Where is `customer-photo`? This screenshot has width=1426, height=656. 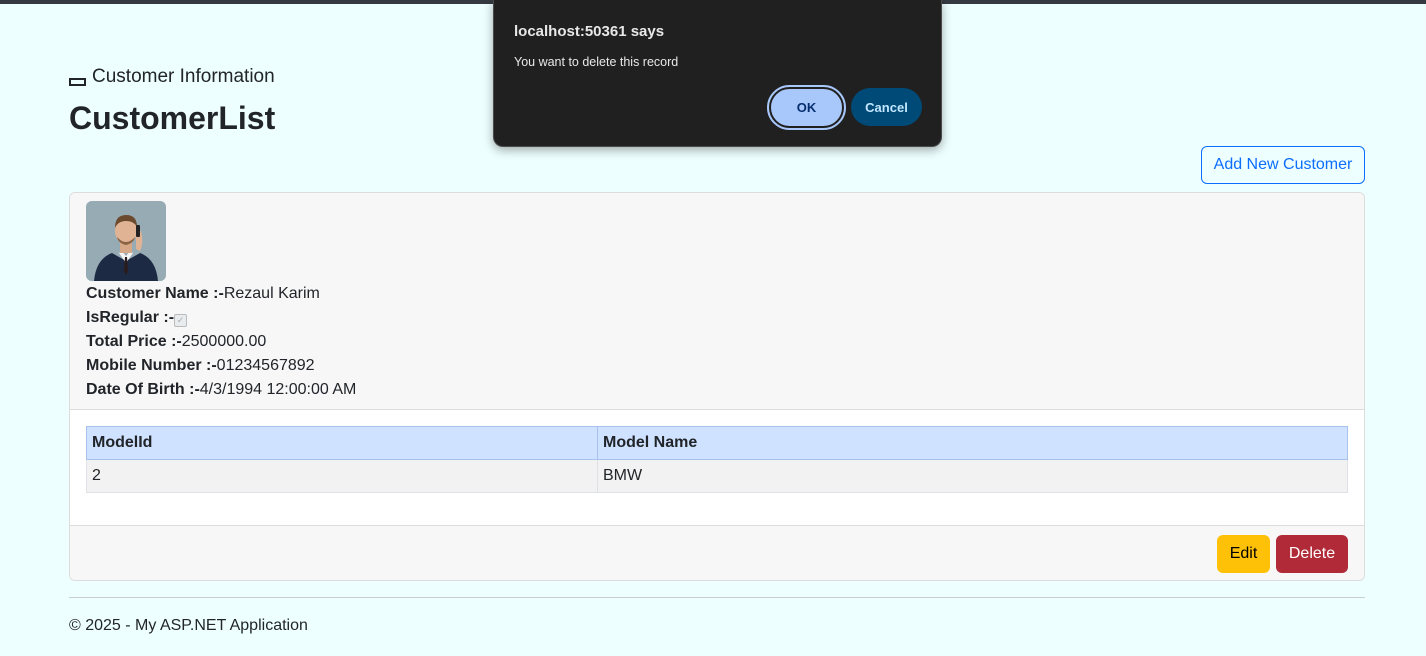 customer-photo is located at coordinates (126, 241).